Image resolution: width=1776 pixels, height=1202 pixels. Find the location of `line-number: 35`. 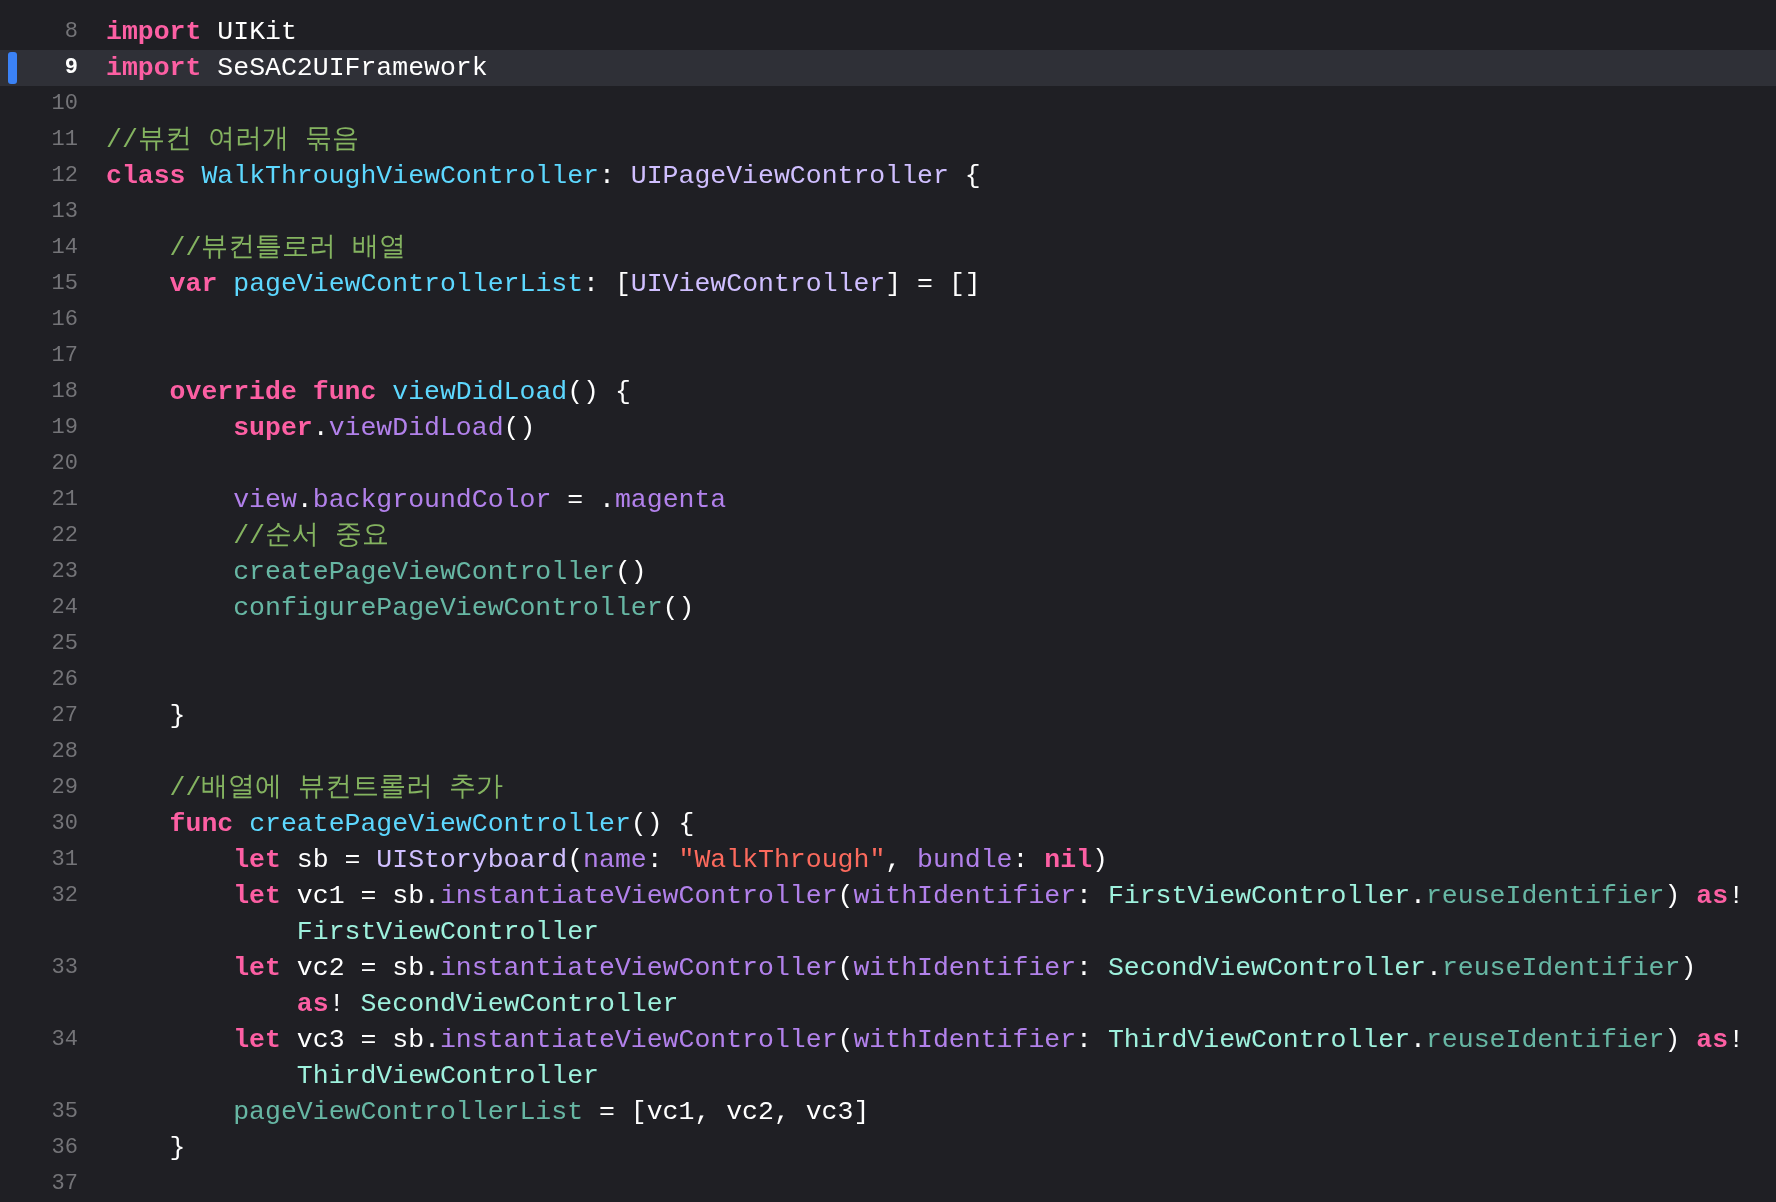

line-number: 35 is located at coordinates (64, 1112).